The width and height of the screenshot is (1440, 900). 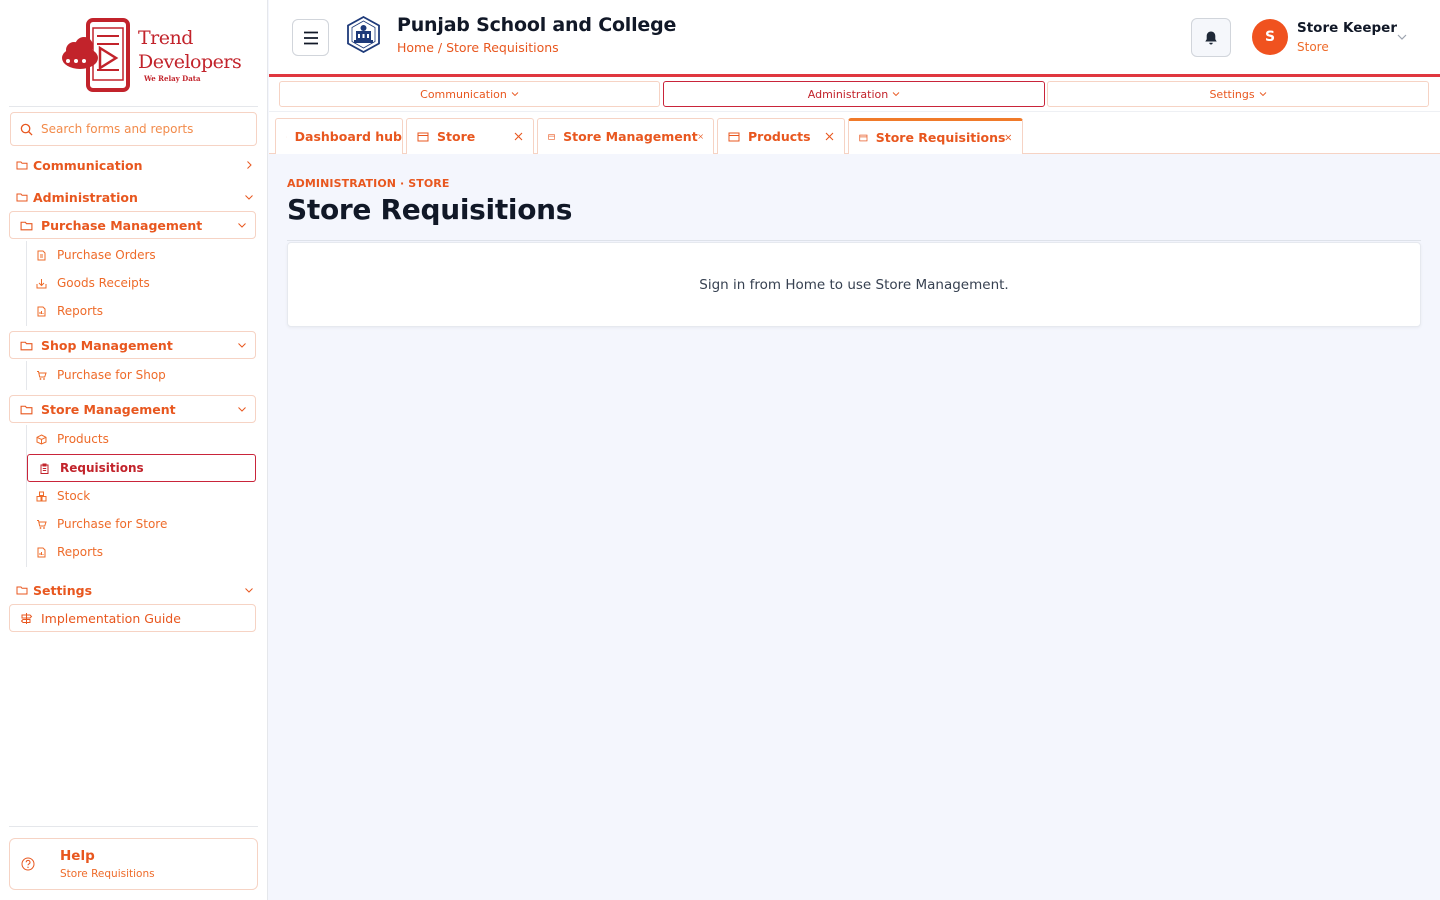 I want to click on topnav-label: Settings, so click(x=1232, y=94).